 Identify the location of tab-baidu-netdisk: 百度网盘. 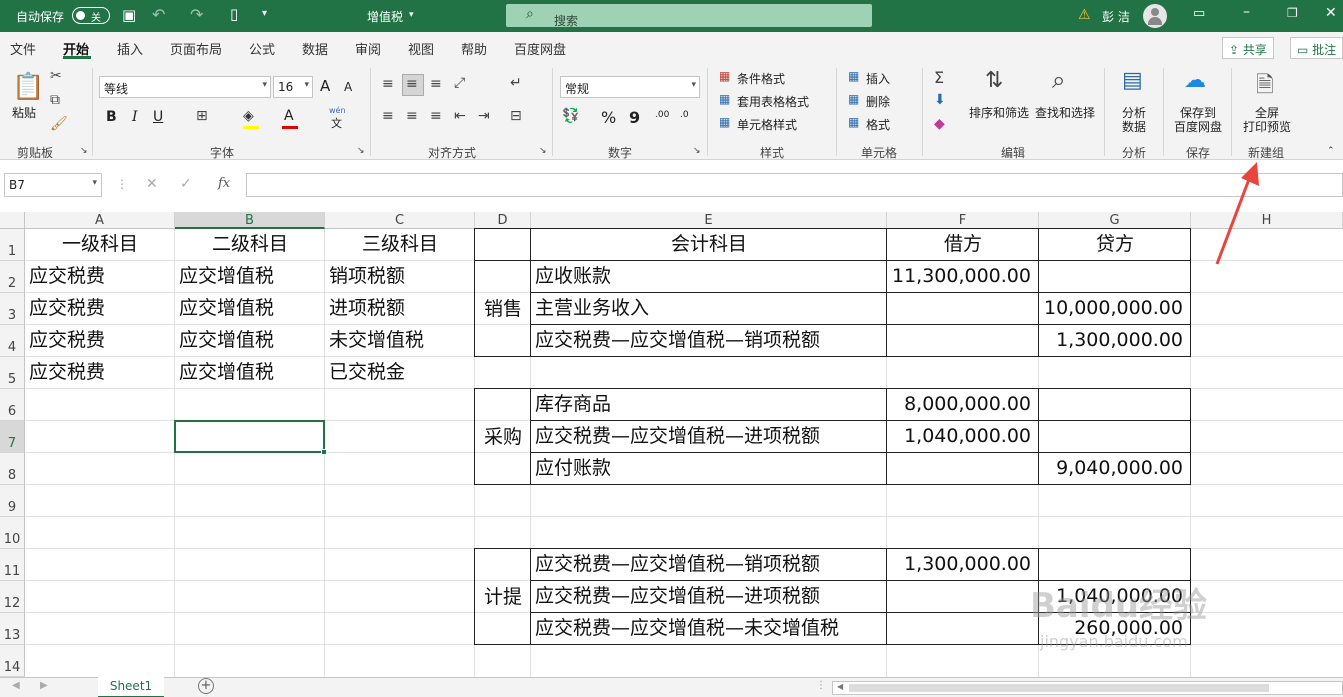
(540, 48).